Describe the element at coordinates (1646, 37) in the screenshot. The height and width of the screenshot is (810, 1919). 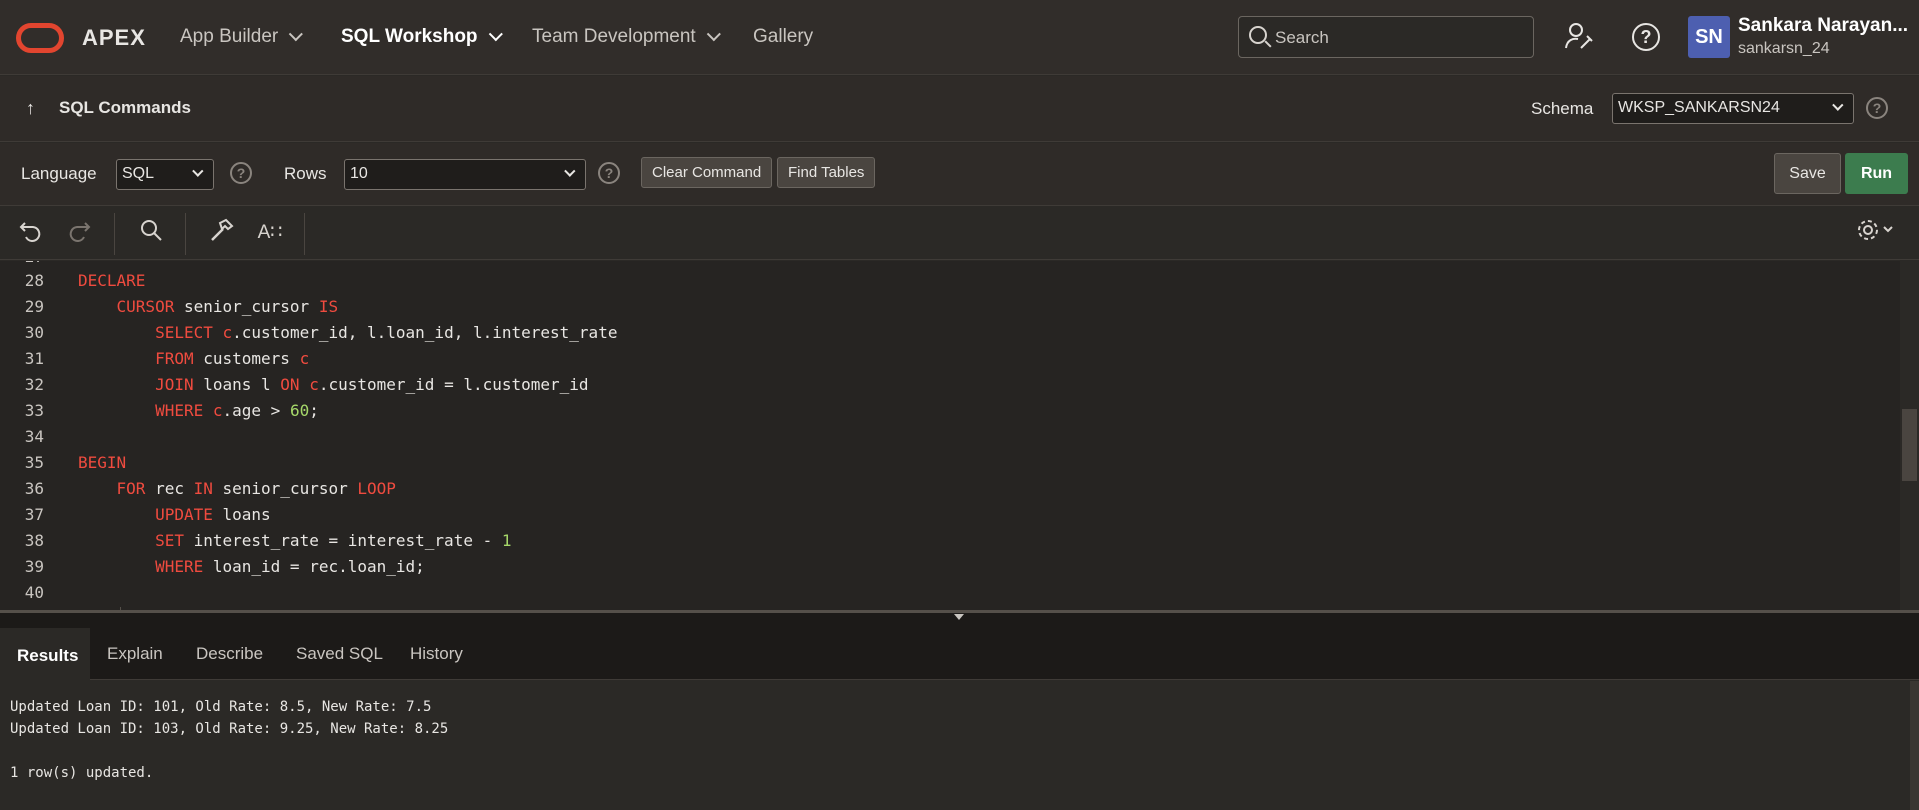
I see `help-circle-icon: ?` at that location.